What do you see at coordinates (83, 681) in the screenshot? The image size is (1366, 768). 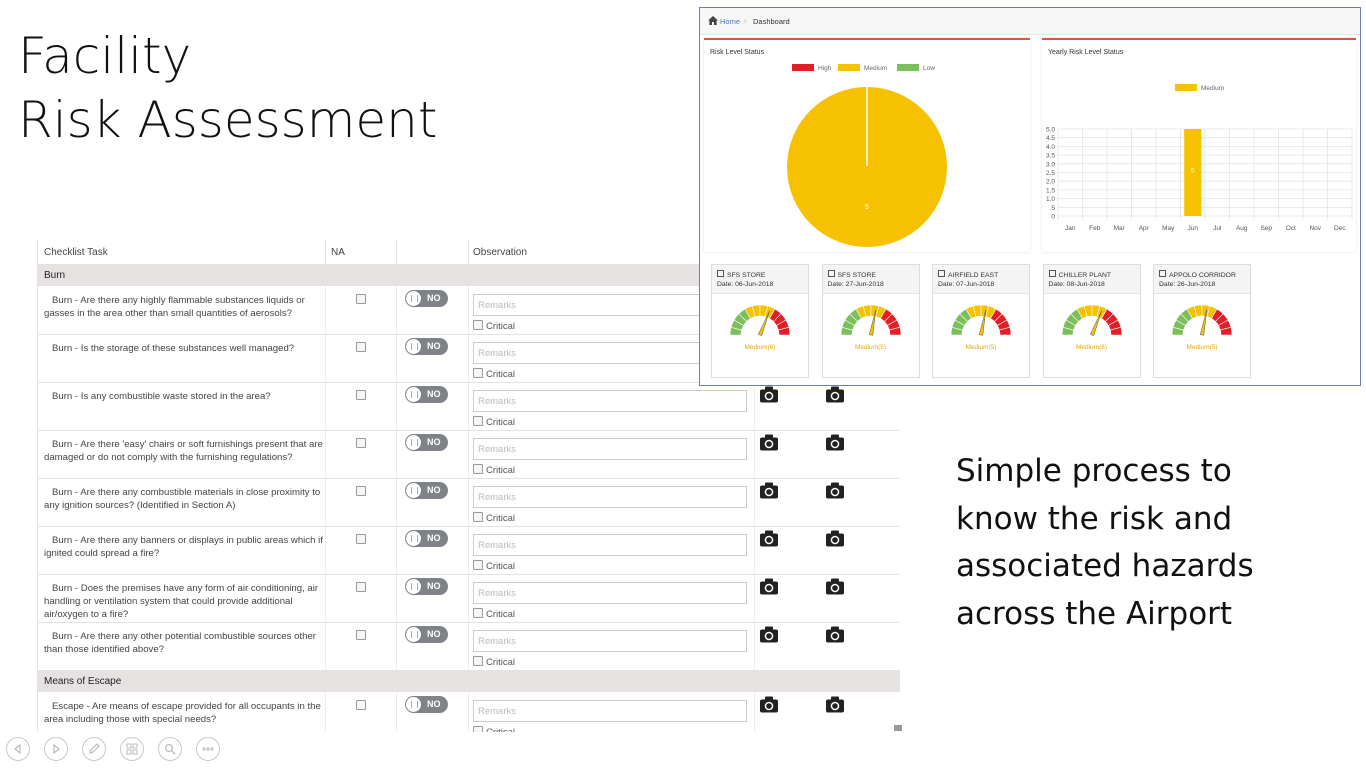 I see `section-title: Means of Escape` at bounding box center [83, 681].